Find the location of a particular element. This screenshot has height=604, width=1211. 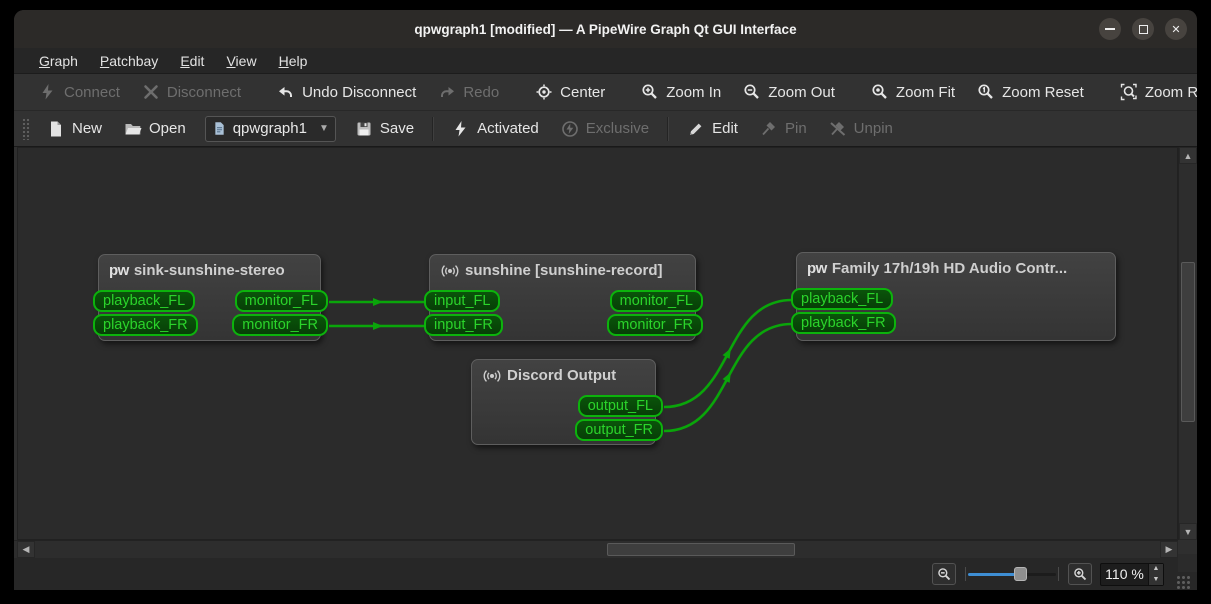

open-button: Open is located at coordinates (155, 129).